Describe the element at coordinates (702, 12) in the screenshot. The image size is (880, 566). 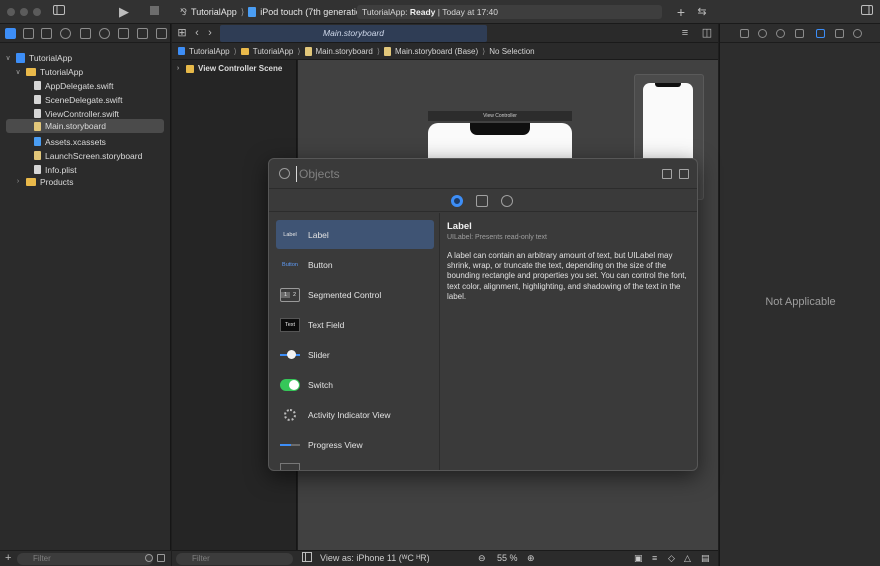
I see `code-review-icon: ⇆` at that location.